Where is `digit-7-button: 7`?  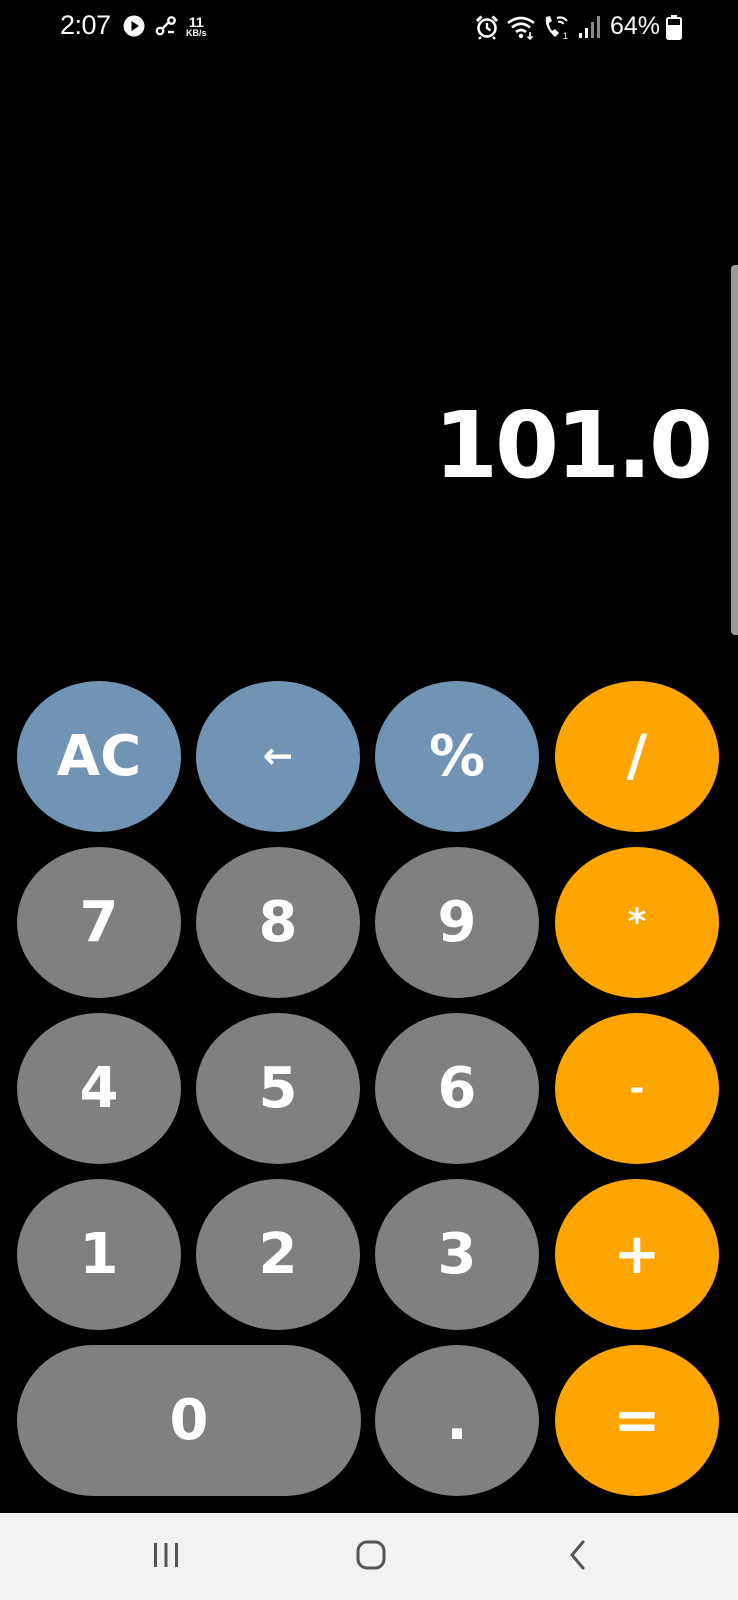 digit-7-button: 7 is located at coordinates (99, 922).